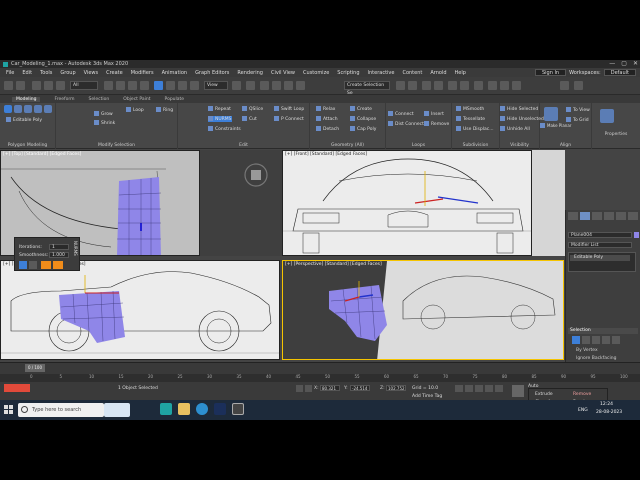  I want to click on placement-icon, so click(194, 85).